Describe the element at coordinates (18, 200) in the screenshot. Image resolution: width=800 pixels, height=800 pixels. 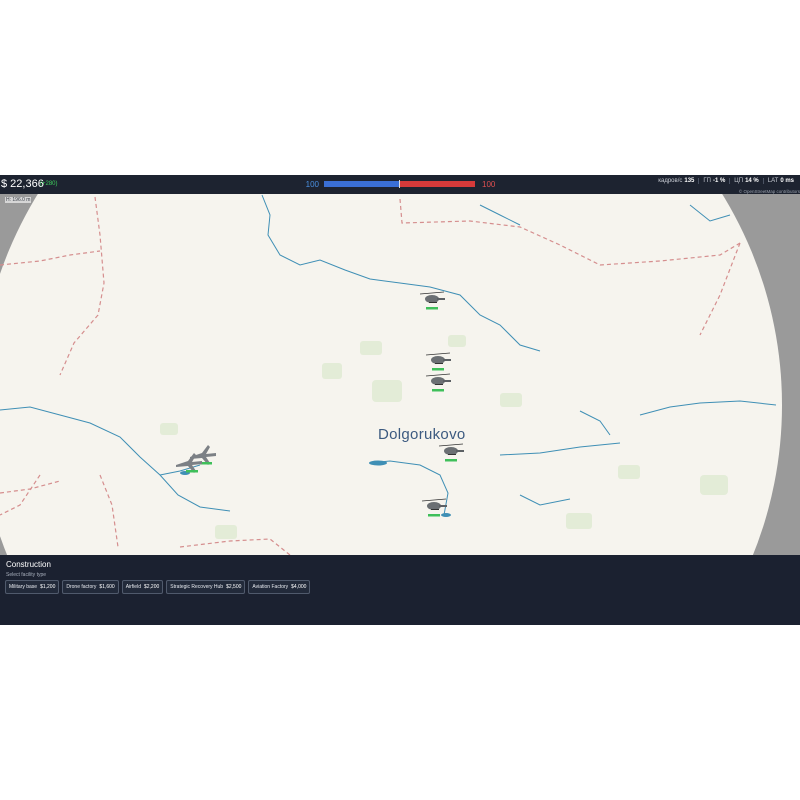
I see `altitude-readout: H: 196.0 m` at that location.